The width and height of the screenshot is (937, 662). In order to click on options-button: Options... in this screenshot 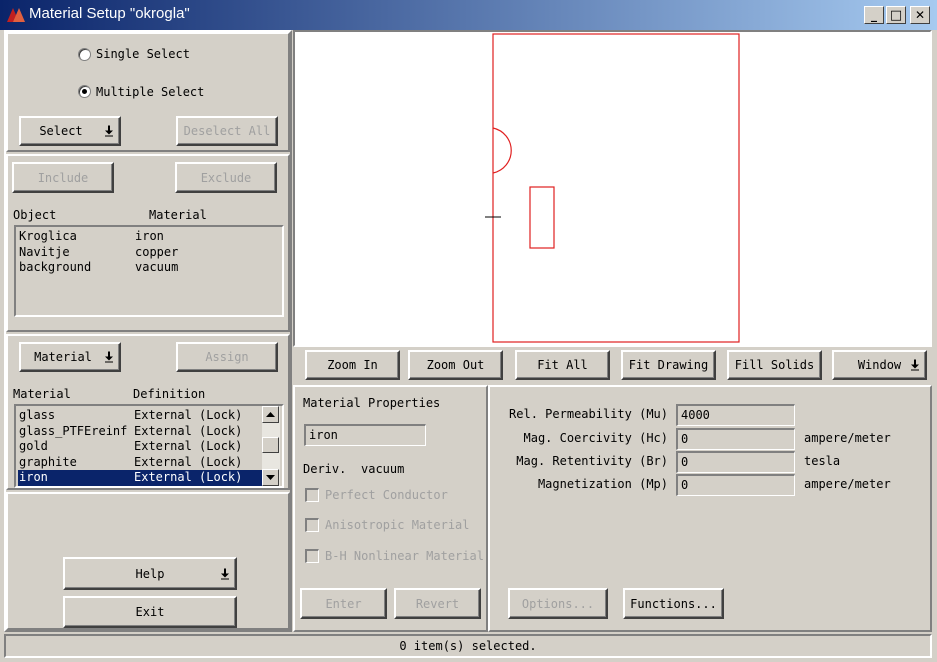, I will do `click(558, 603)`.